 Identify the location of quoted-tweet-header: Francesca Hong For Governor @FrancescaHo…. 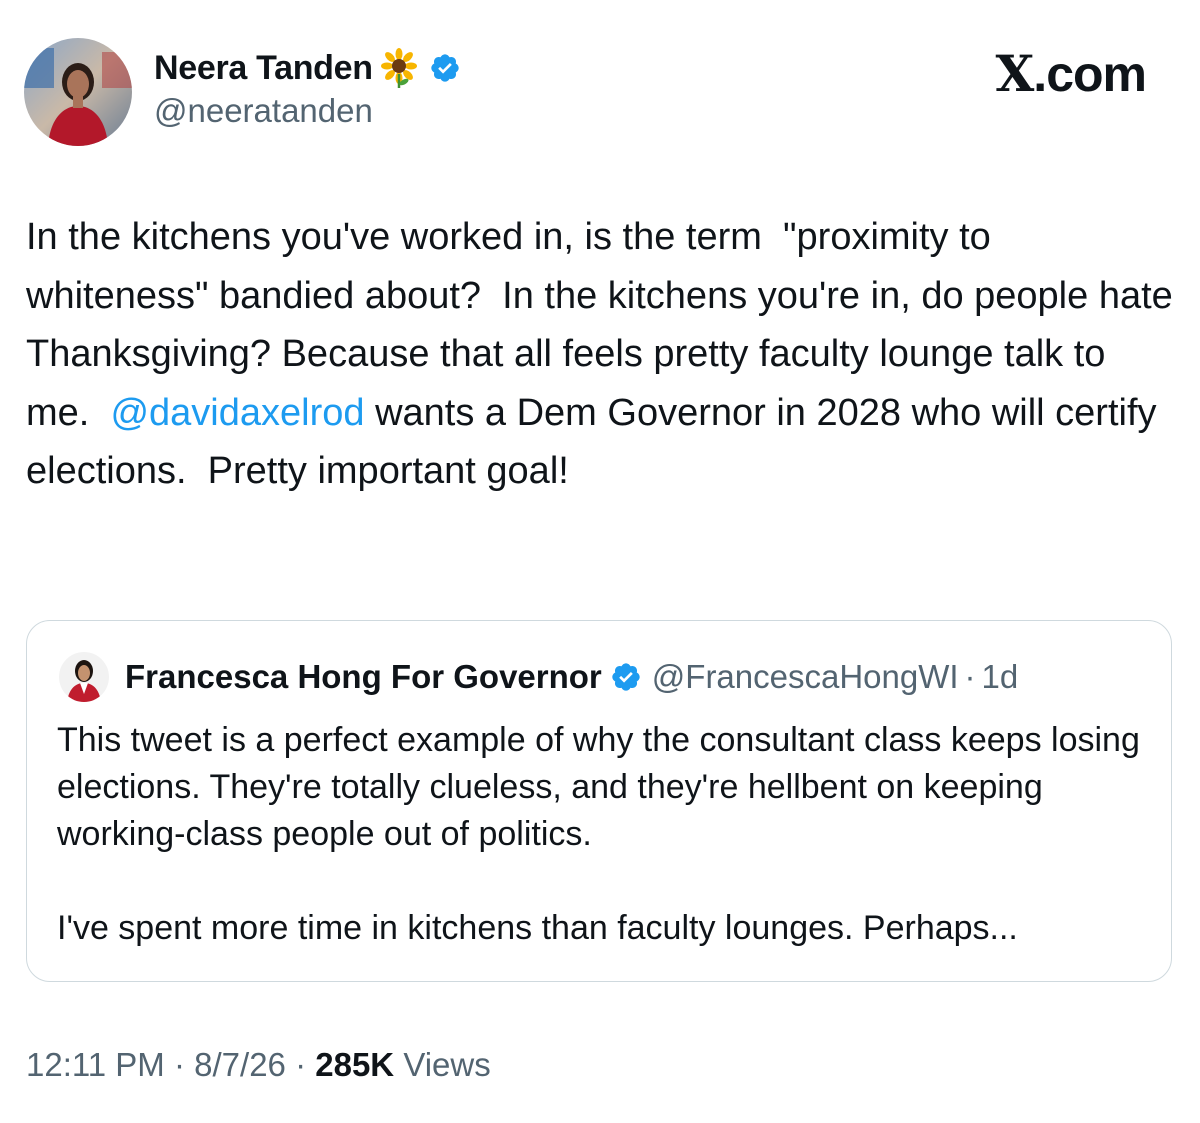
(571, 677).